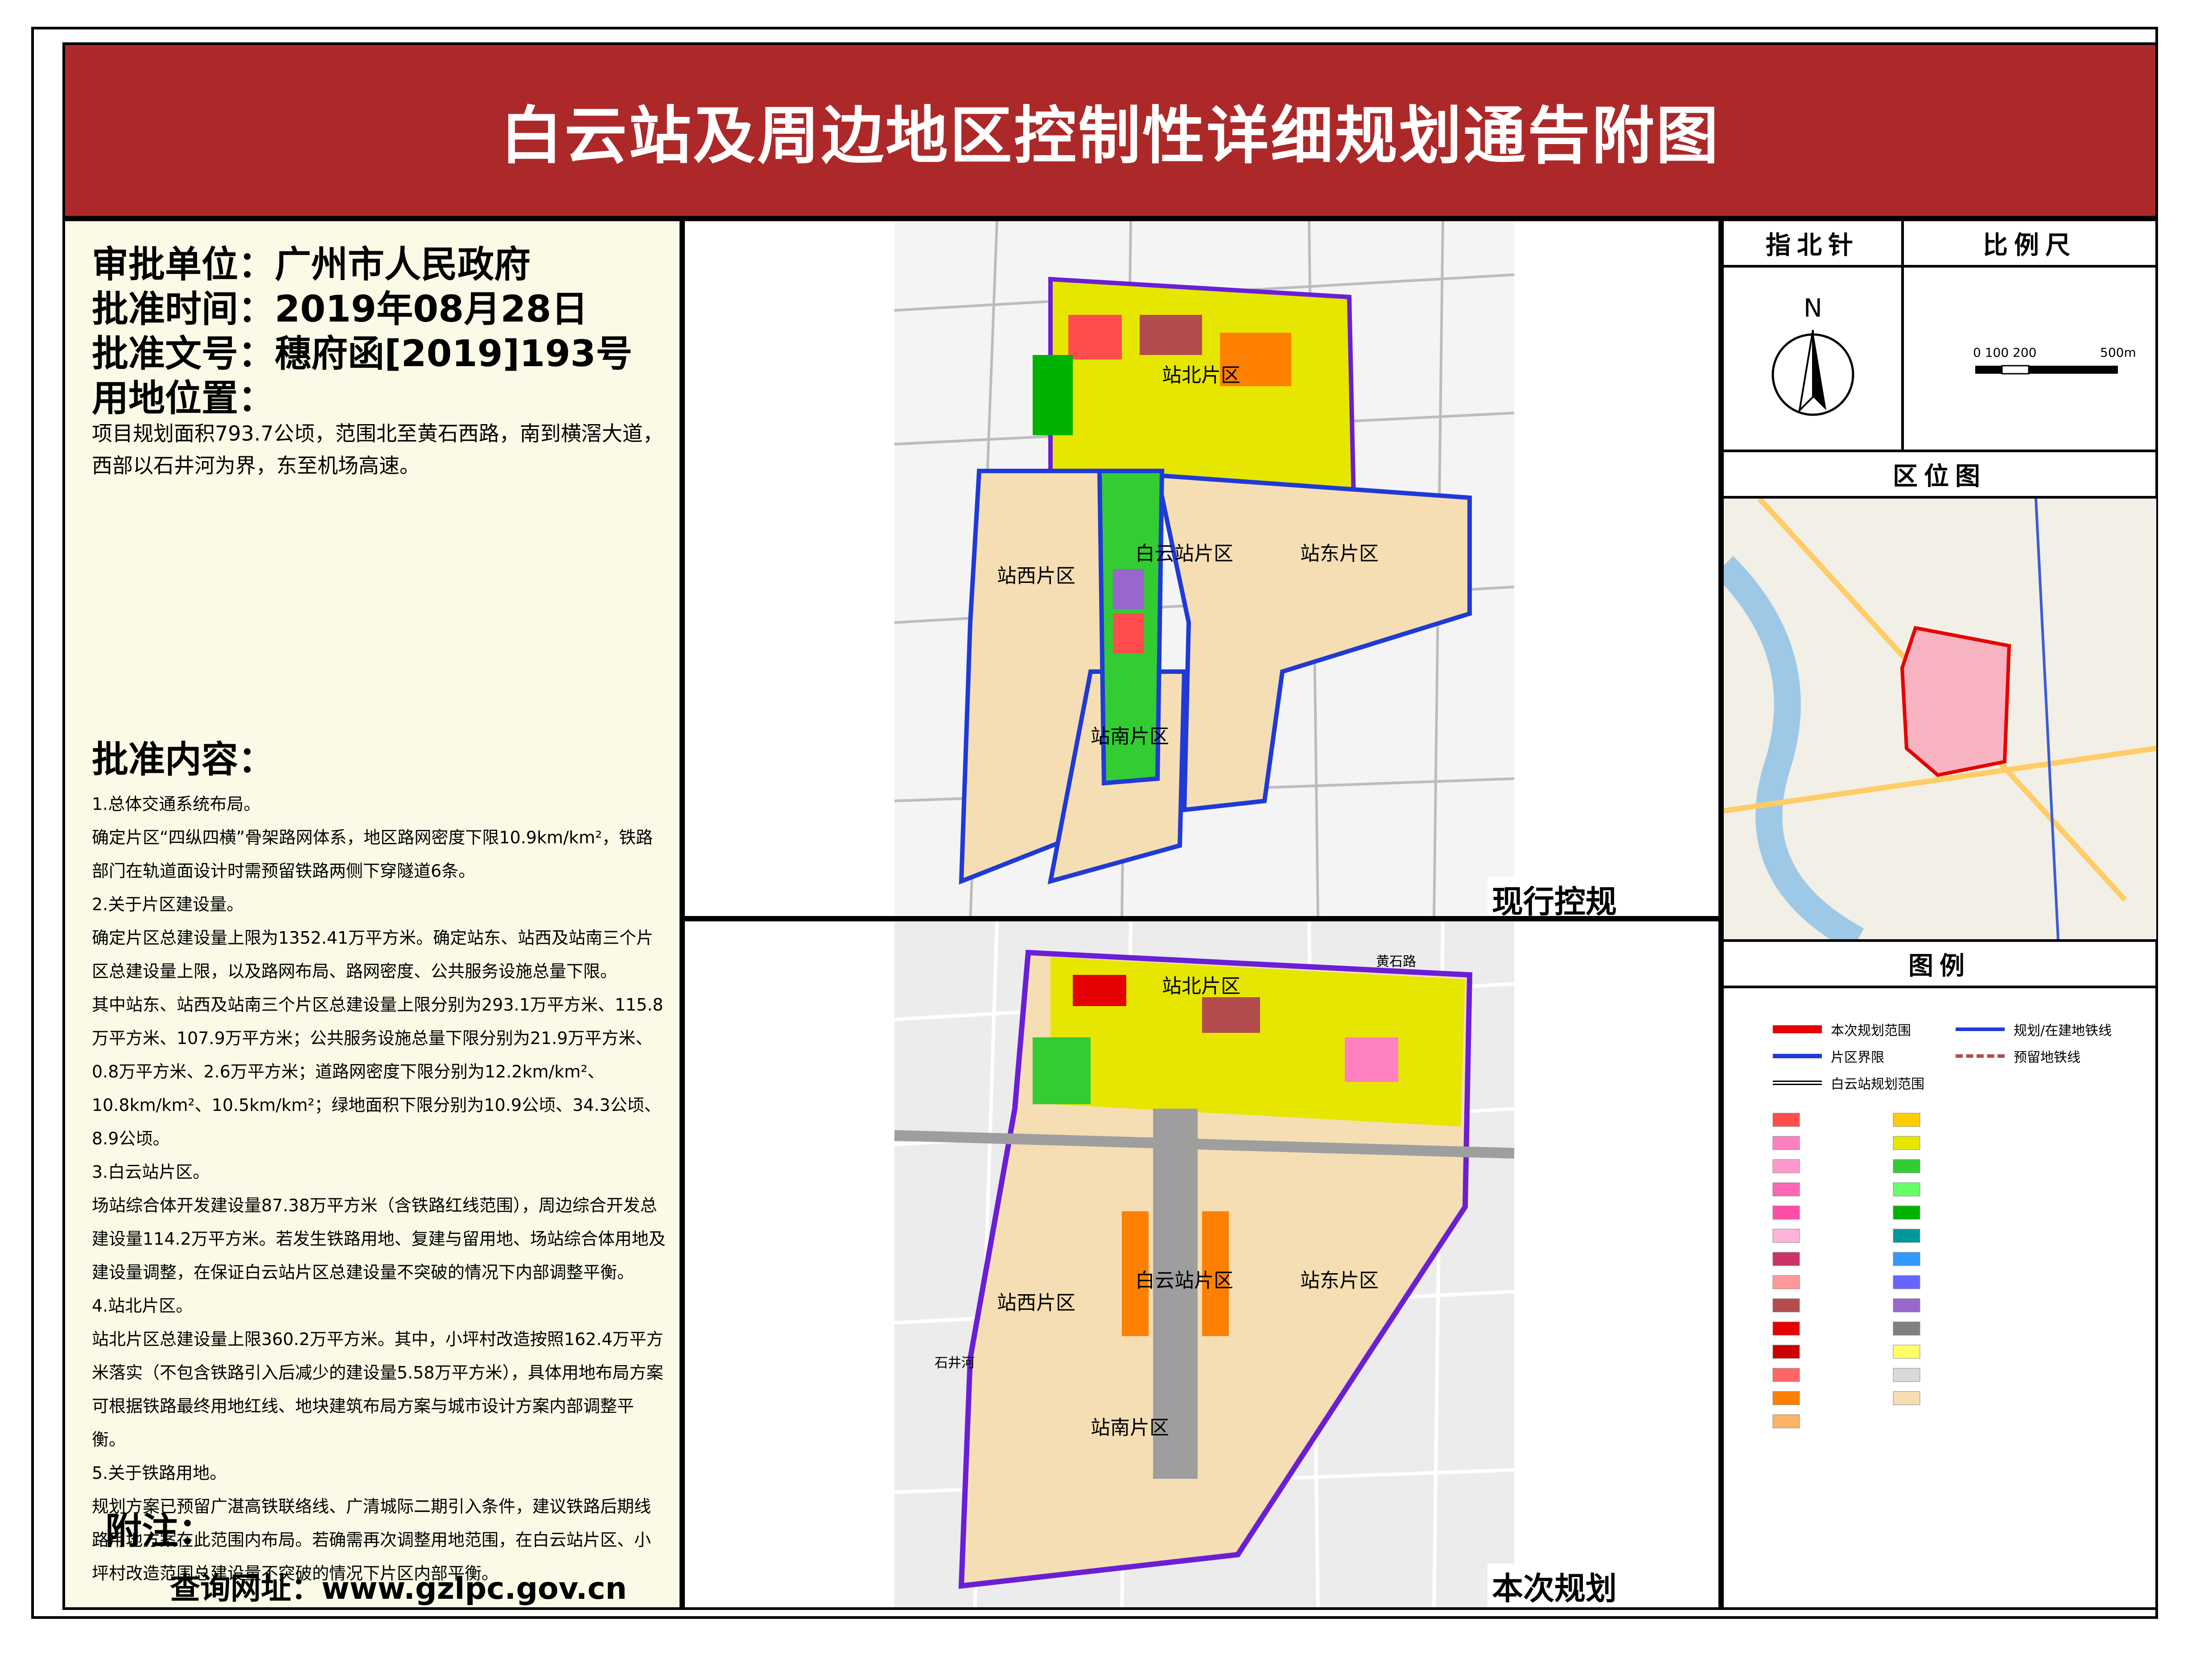 This screenshot has height=1659, width=2212. I want to click on location-line: 用地位置：, so click(183, 395).